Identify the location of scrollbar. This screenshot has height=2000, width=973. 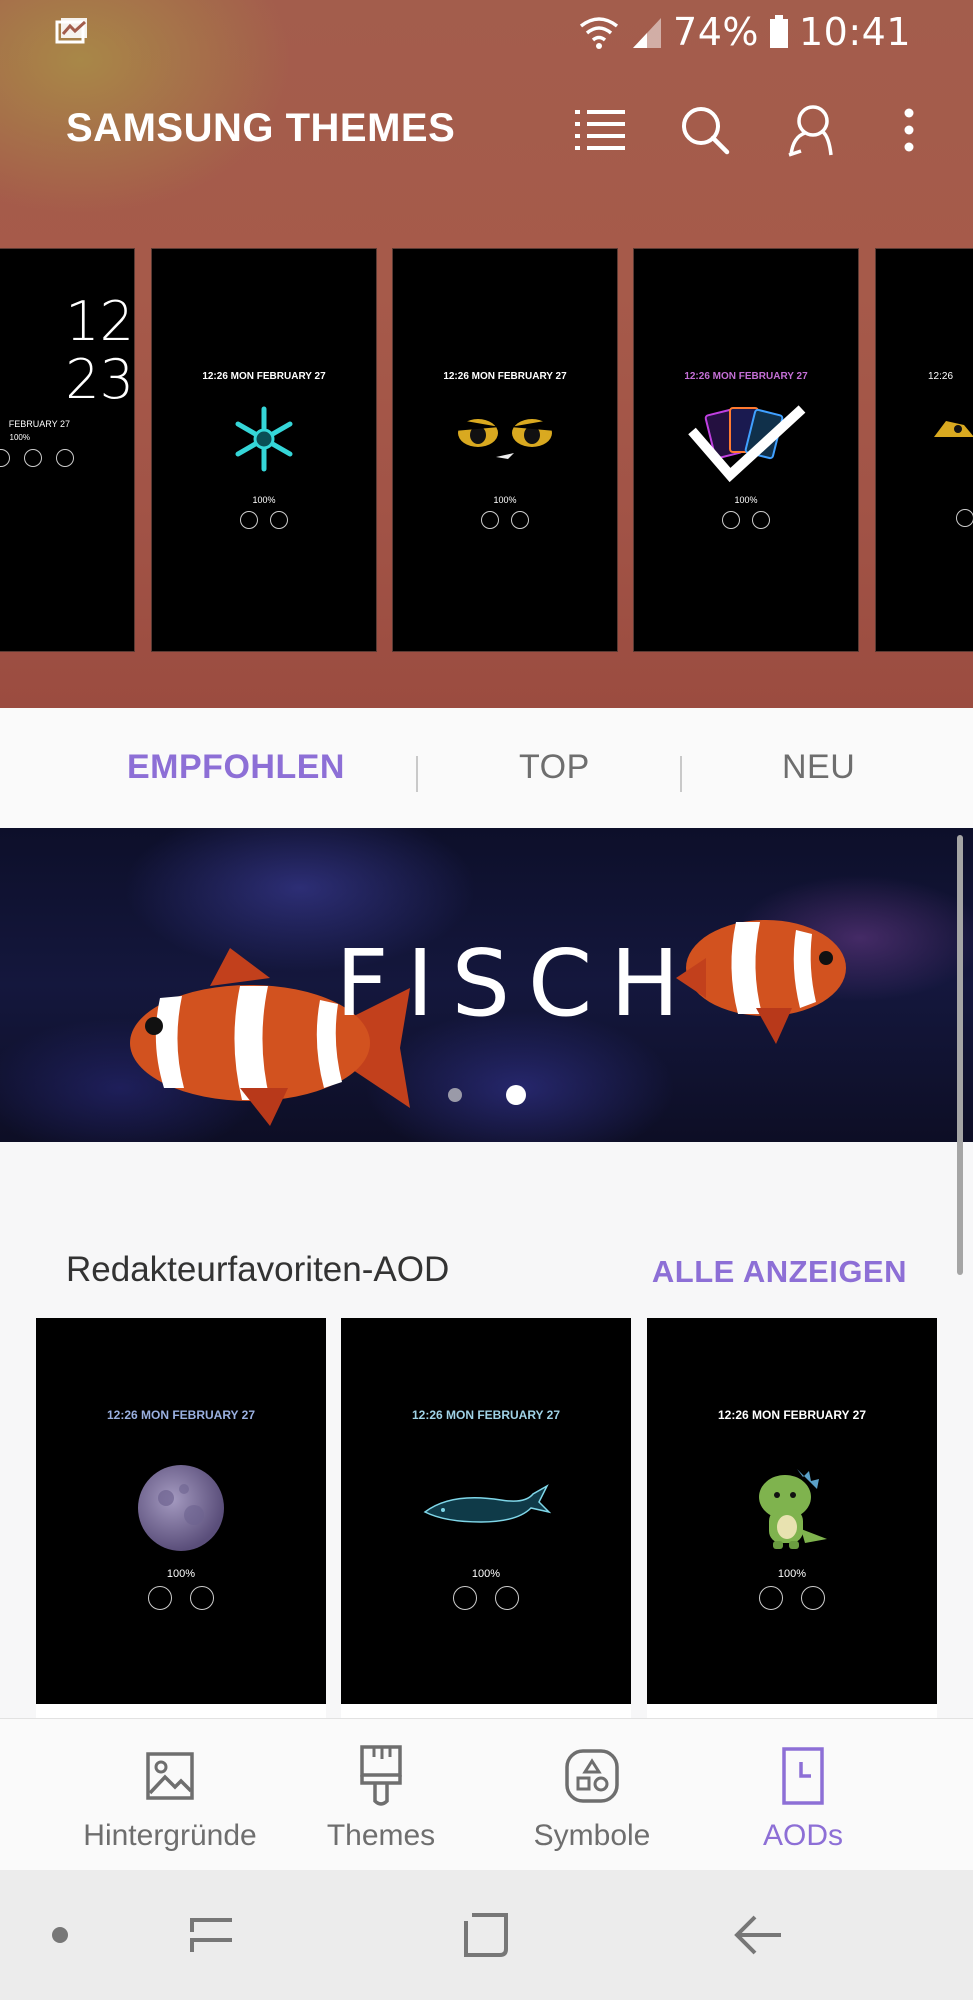
(960, 1055).